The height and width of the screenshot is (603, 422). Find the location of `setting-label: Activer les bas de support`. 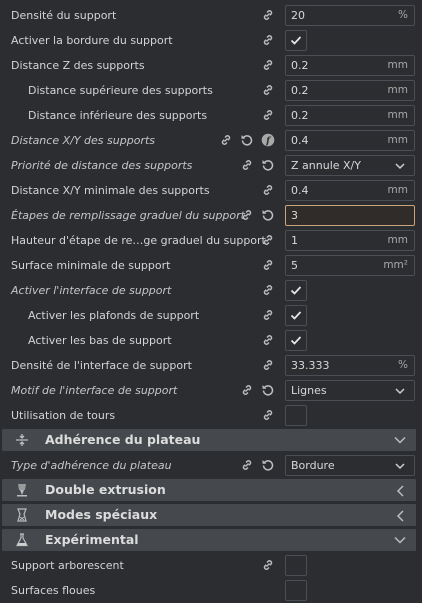

setting-label: Activer les bas de support is located at coordinates (100, 340).